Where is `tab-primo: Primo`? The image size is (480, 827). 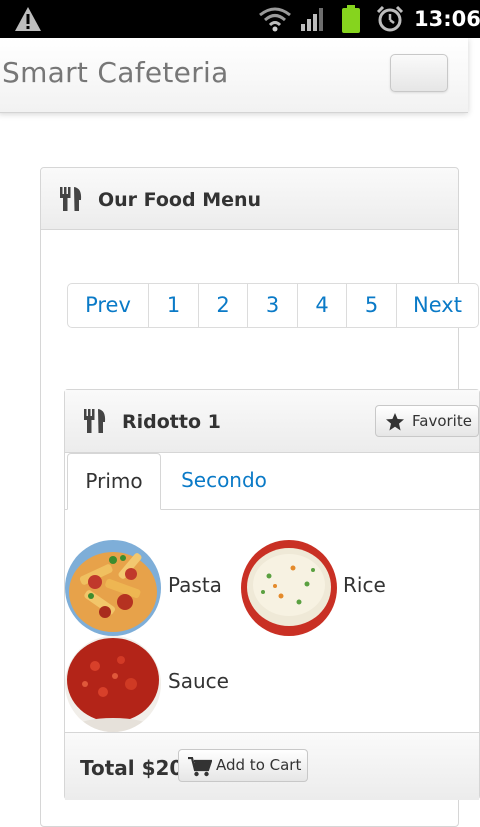 tab-primo: Primo is located at coordinates (114, 481).